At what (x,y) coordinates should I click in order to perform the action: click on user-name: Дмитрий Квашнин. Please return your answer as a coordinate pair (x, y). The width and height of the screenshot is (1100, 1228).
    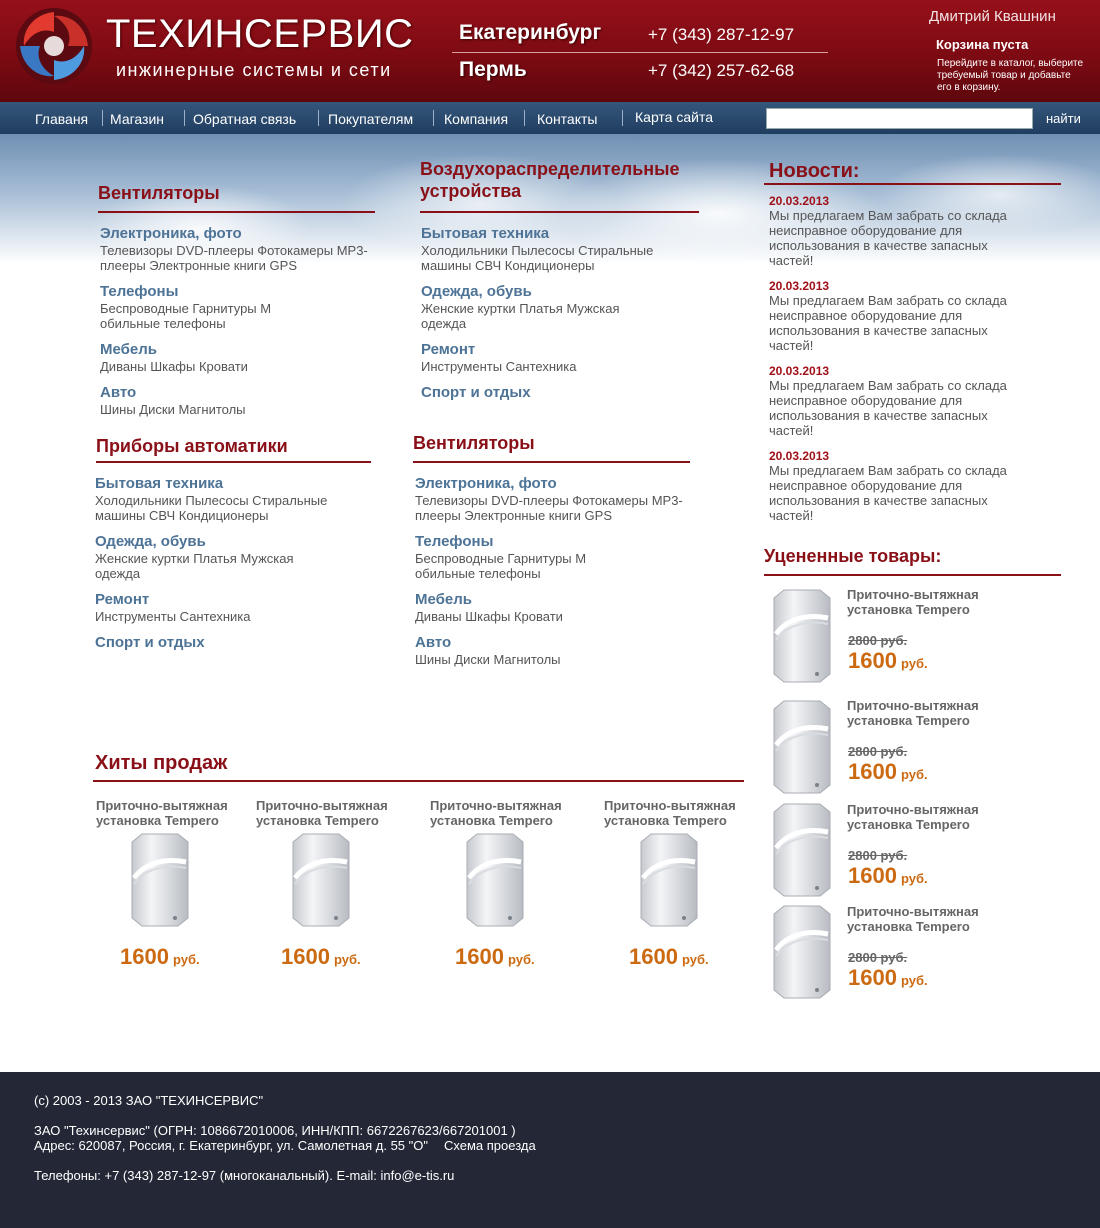
    Looking at the image, I should click on (992, 16).